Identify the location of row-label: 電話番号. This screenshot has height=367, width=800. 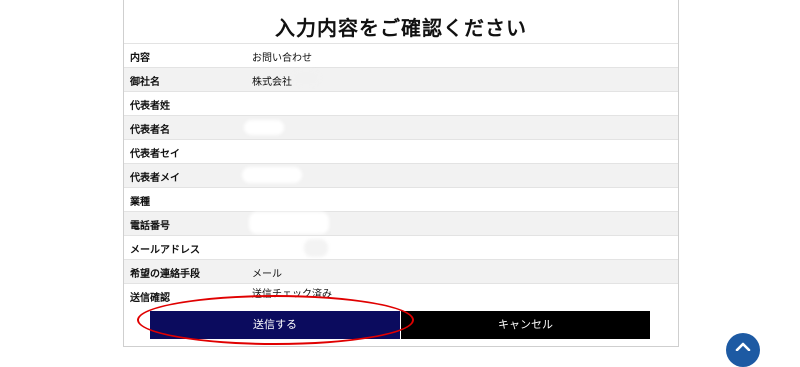
(150, 226).